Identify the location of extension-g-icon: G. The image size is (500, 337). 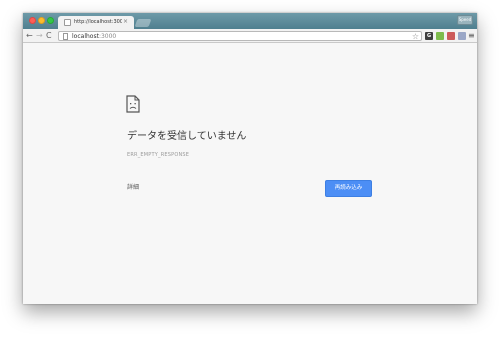
(429, 36).